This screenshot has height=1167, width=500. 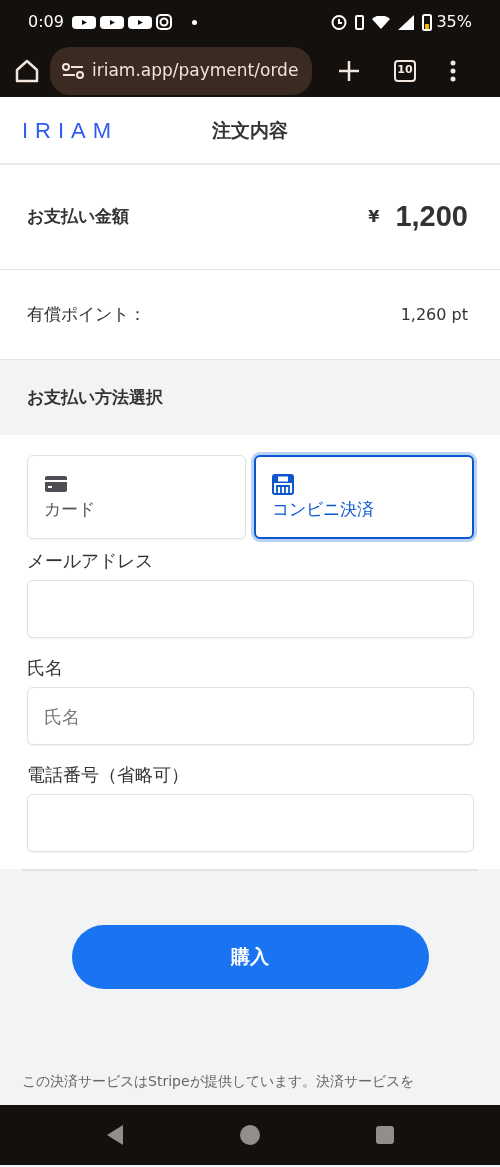 I want to click on battery-icon, so click(x=427, y=22).